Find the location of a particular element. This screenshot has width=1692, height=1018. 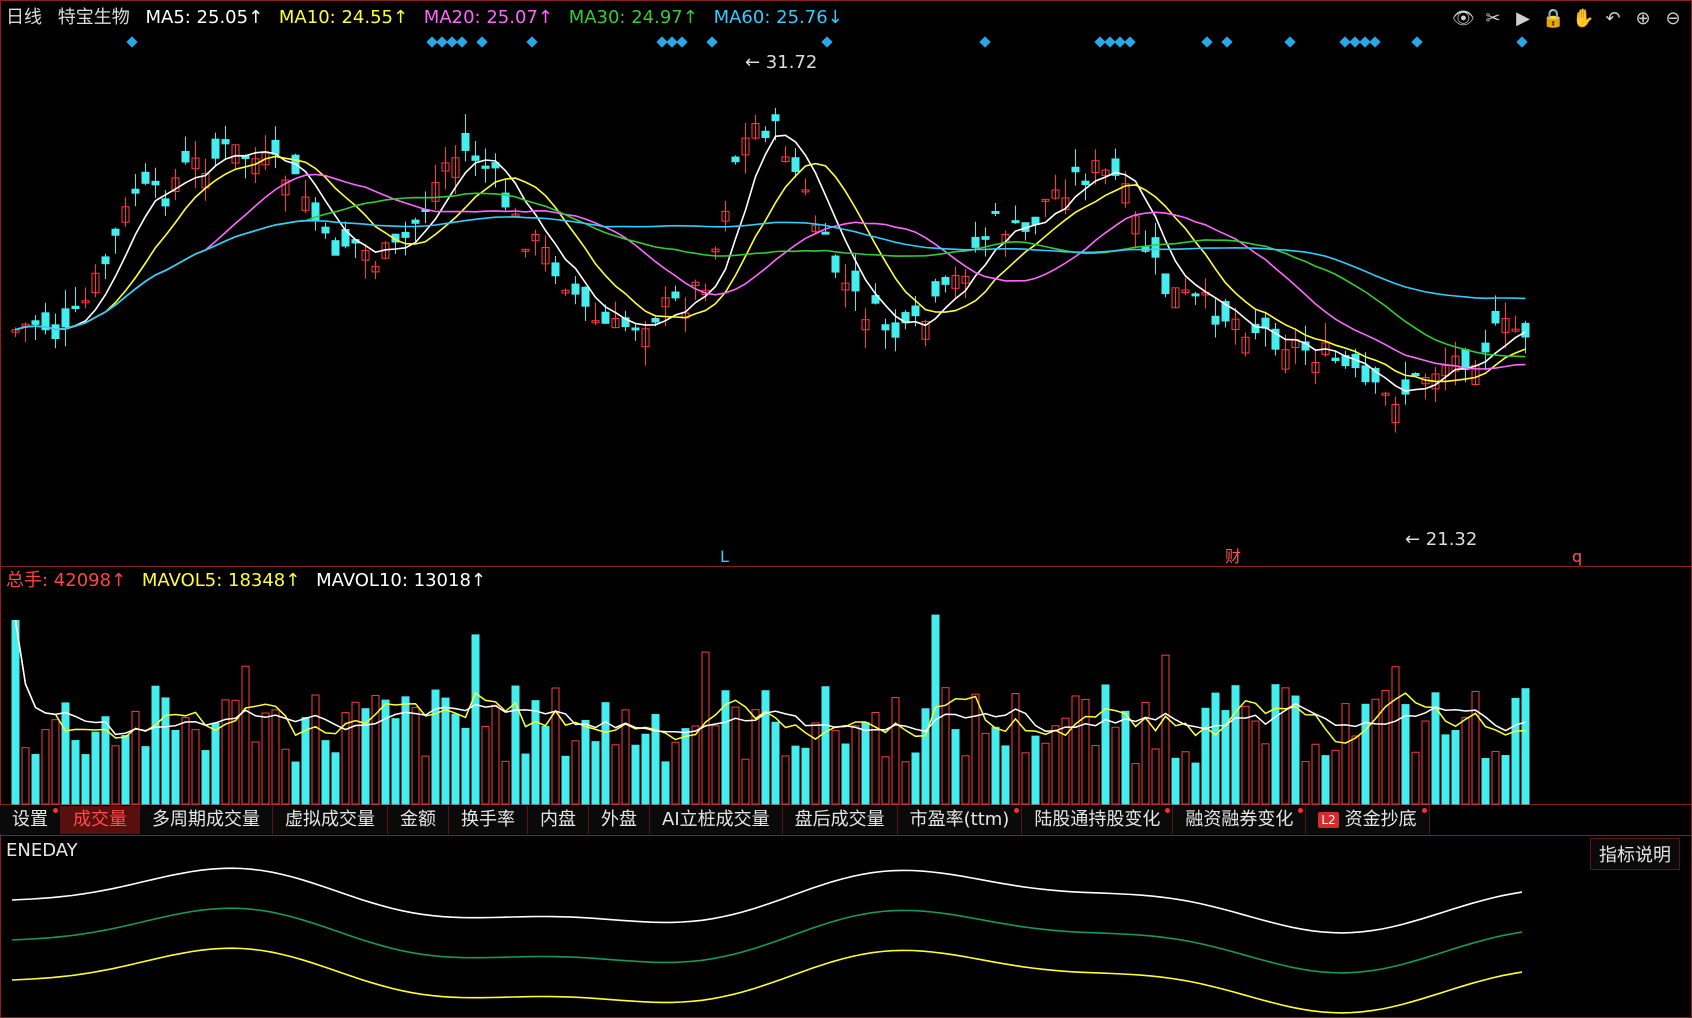

tab-margin: 融资融券变化 is located at coordinates (1240, 820).